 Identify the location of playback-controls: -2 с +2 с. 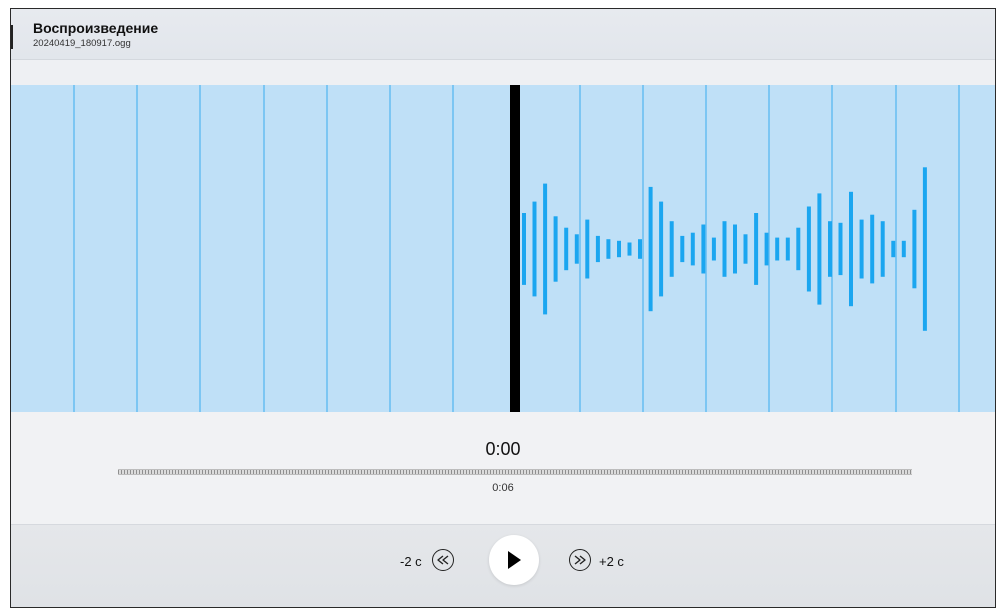
(503, 565).